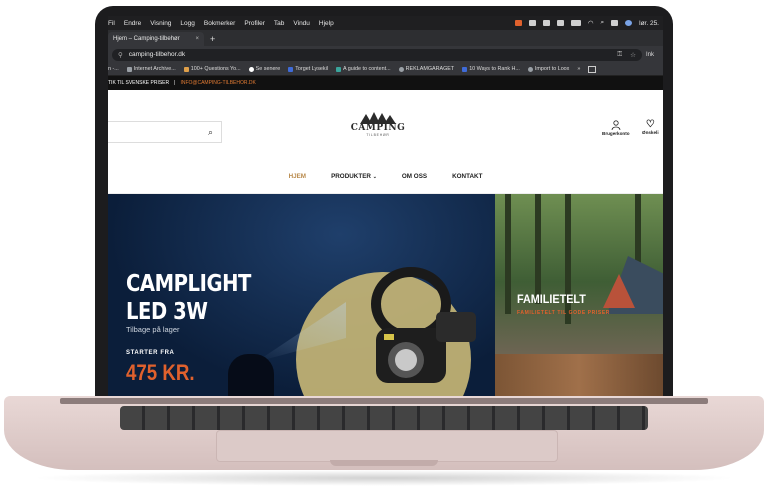 Image resolution: width=768 pixels, height=494 pixels. I want to click on menu-item: Endre, so click(132, 23).